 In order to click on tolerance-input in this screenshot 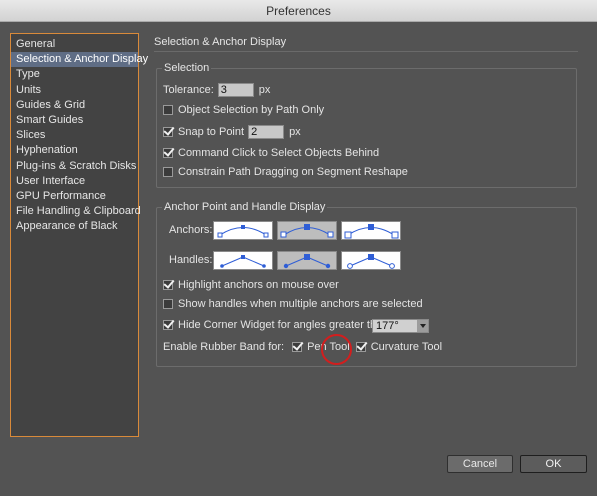, I will do `click(235, 90)`.